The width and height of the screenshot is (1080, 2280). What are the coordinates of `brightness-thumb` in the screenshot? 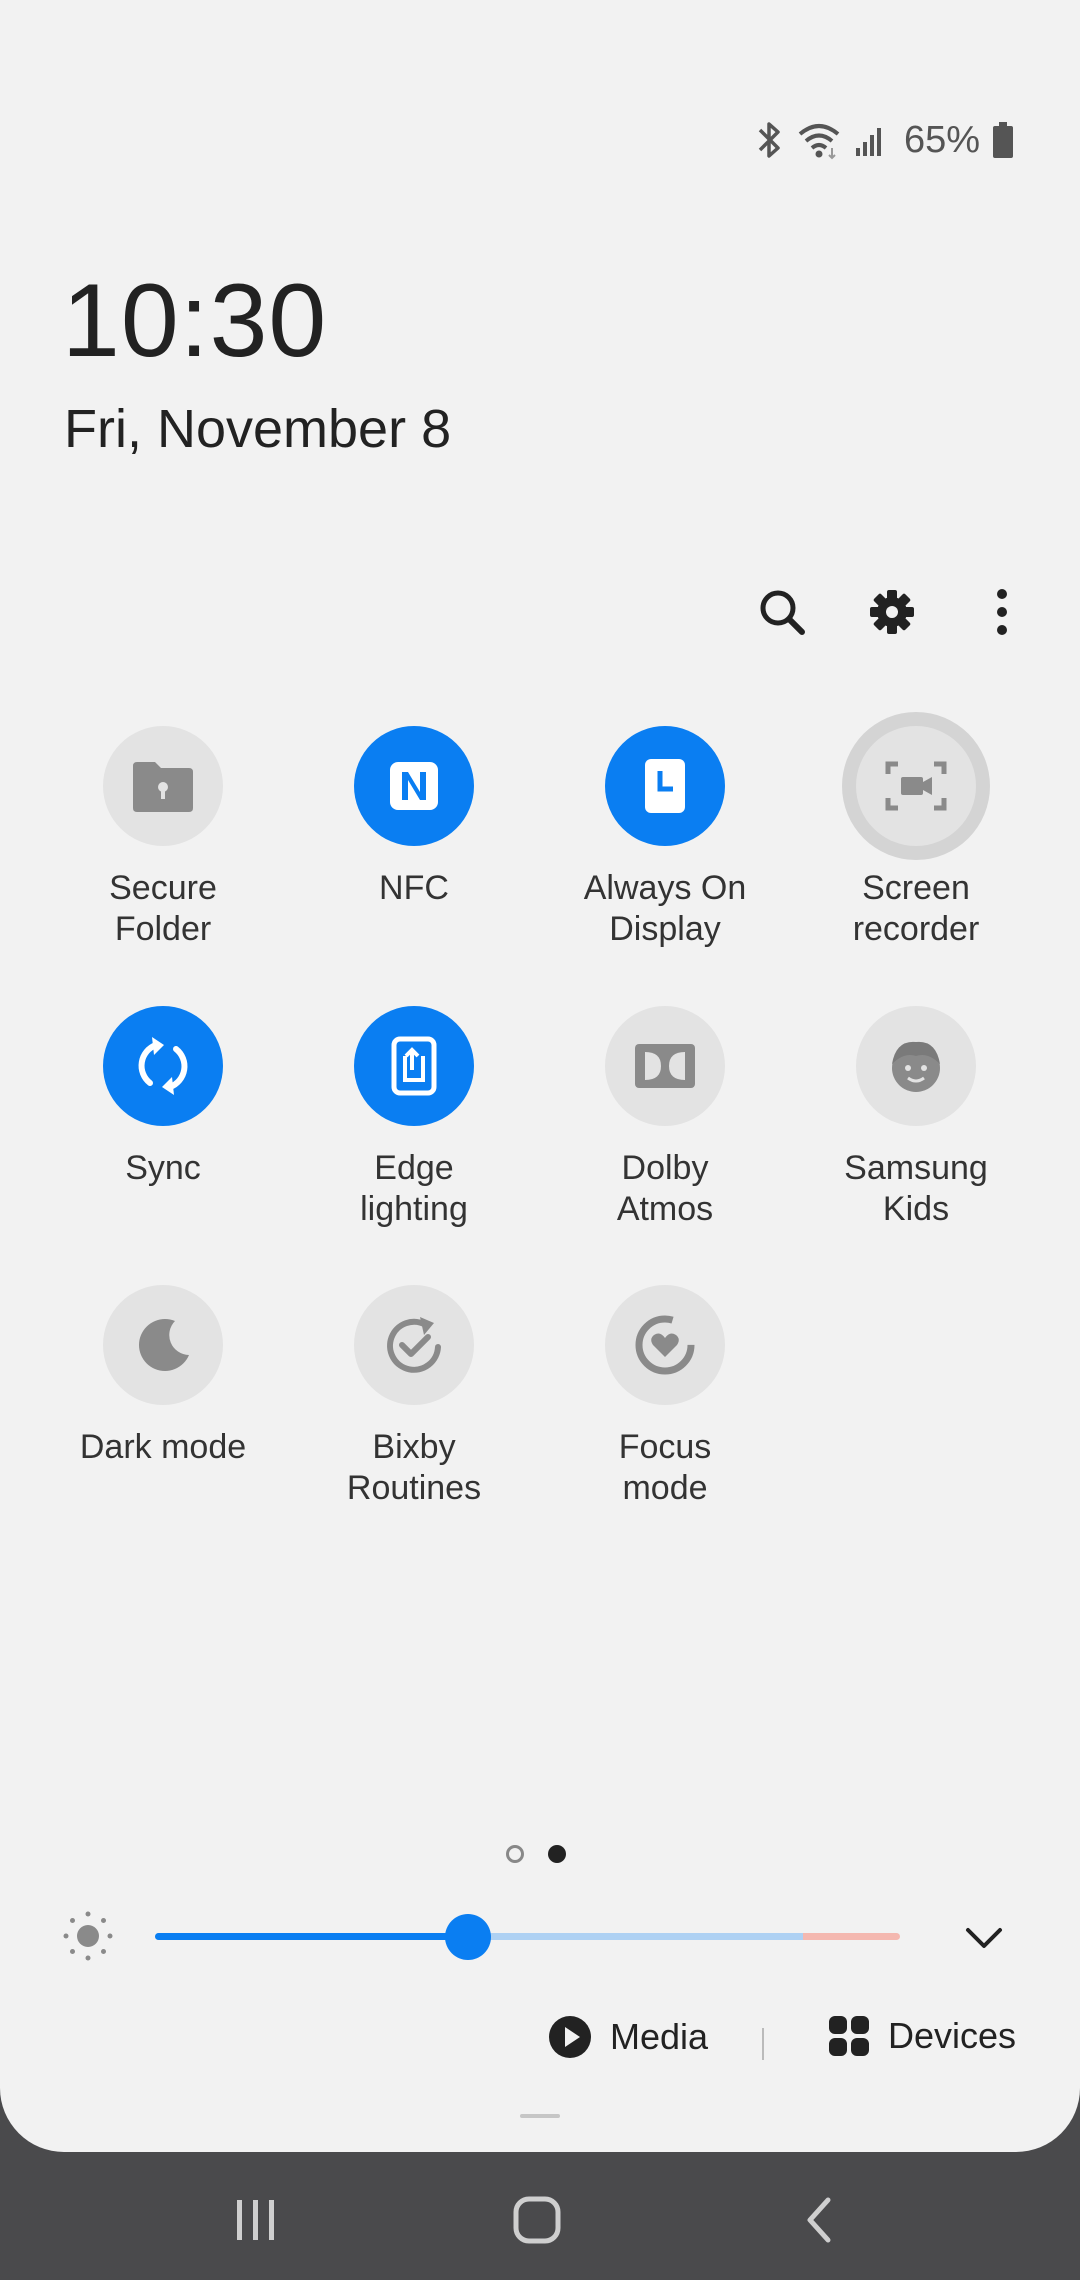 It's located at (467, 1937).